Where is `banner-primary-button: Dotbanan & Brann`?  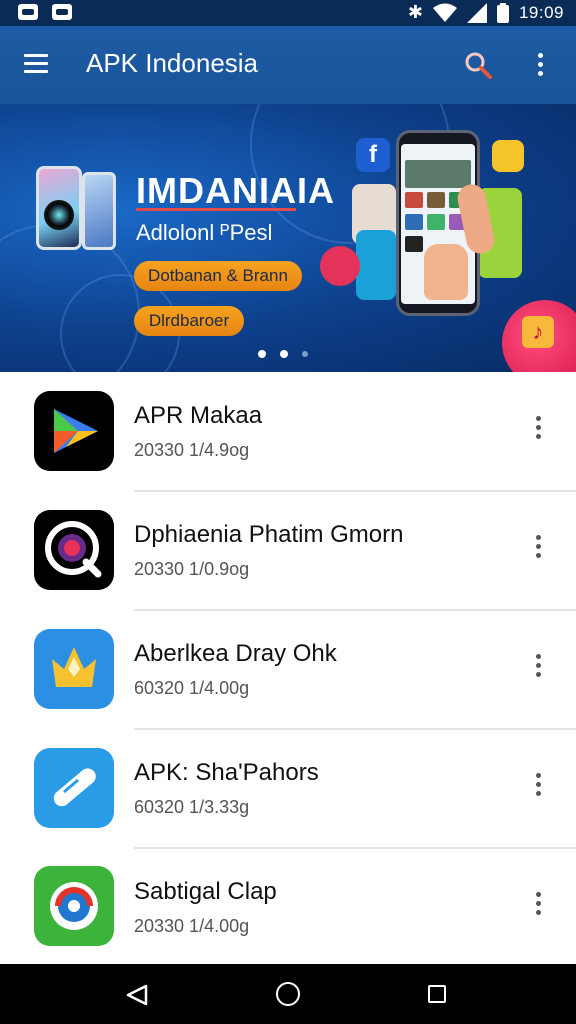
banner-primary-button: Dotbanan & Brann is located at coordinates (218, 276).